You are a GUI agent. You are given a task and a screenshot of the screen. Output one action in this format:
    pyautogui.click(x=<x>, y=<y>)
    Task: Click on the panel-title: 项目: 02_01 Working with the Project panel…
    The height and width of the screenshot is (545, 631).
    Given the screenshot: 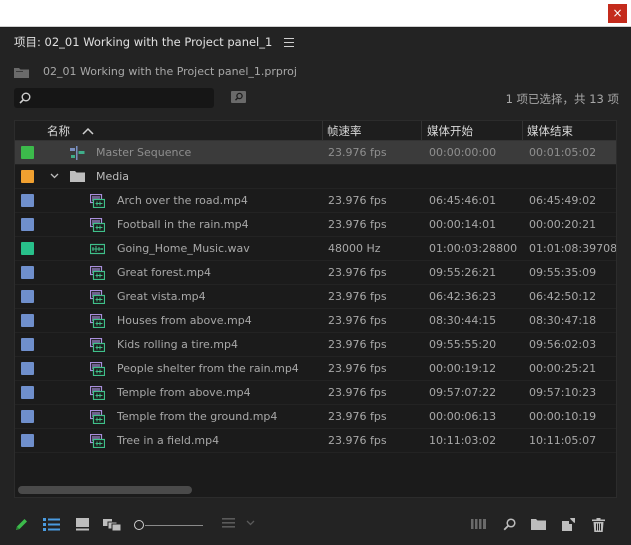 What is the action you would take?
    pyautogui.click(x=143, y=42)
    